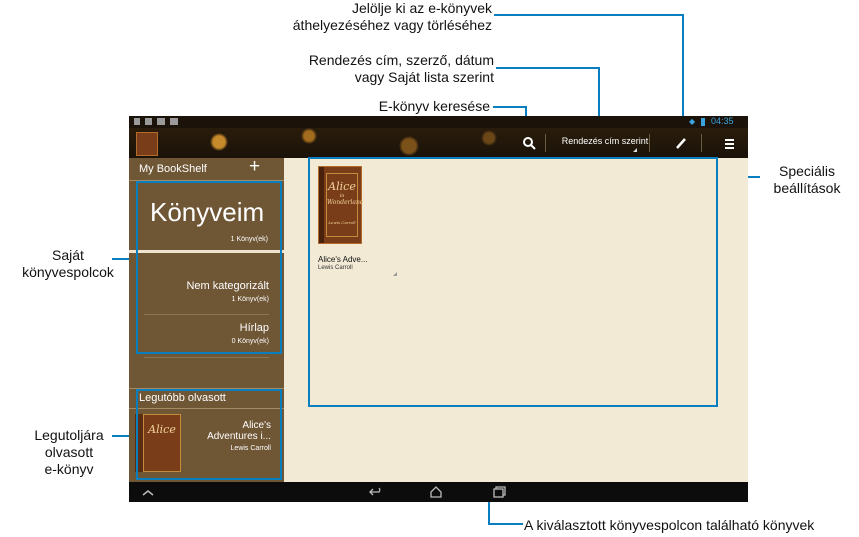 The width and height of the screenshot is (859, 537). Describe the element at coordinates (510, 107) in the screenshot. I see `leader-search-h` at that location.